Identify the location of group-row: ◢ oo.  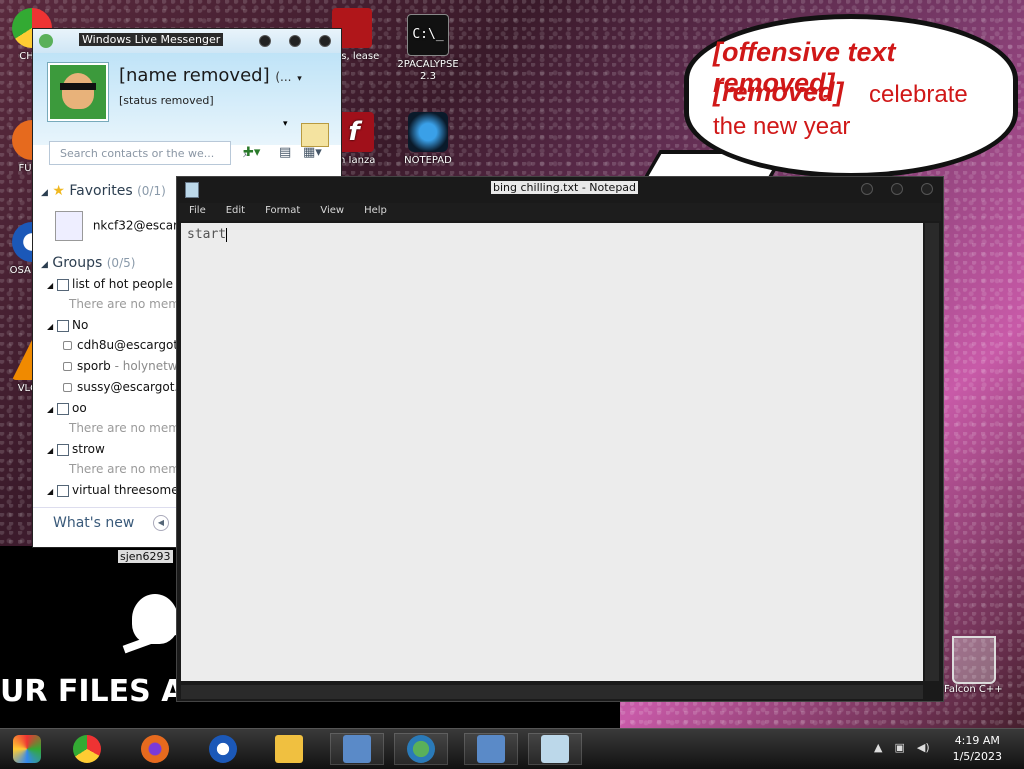
(67, 408).